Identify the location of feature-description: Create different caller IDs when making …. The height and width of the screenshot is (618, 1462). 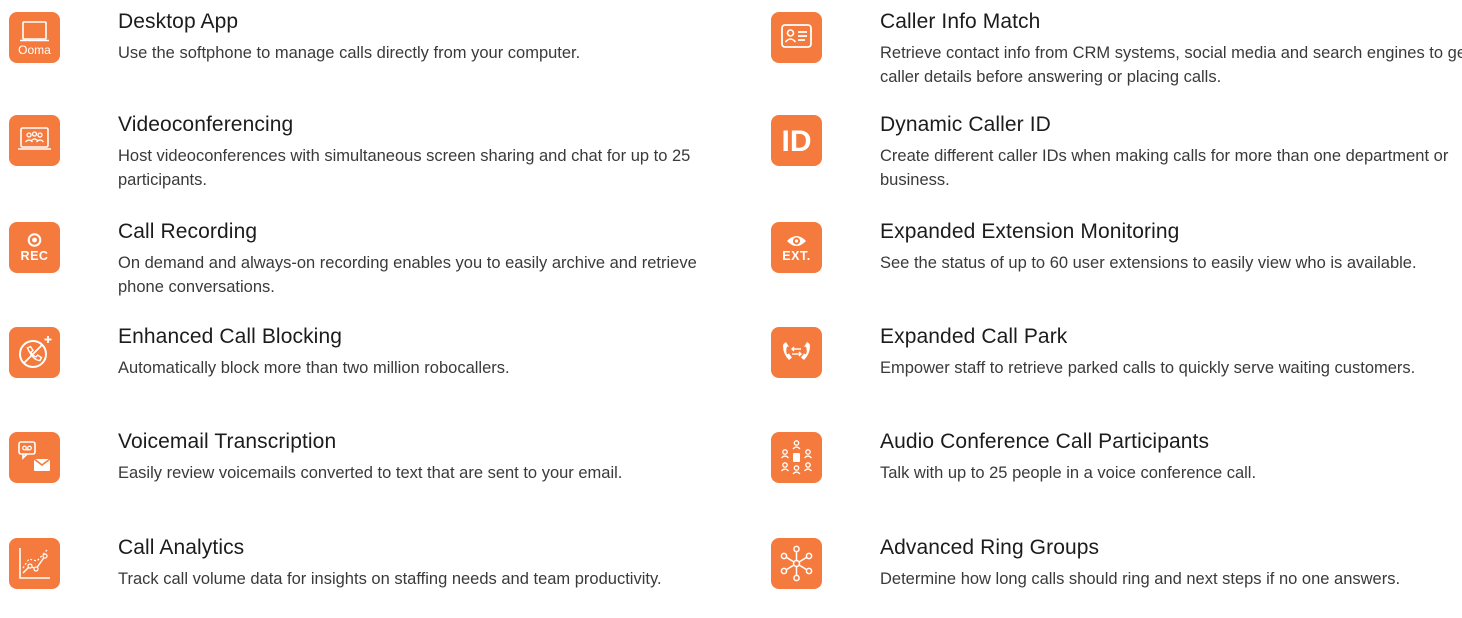
(1164, 168).